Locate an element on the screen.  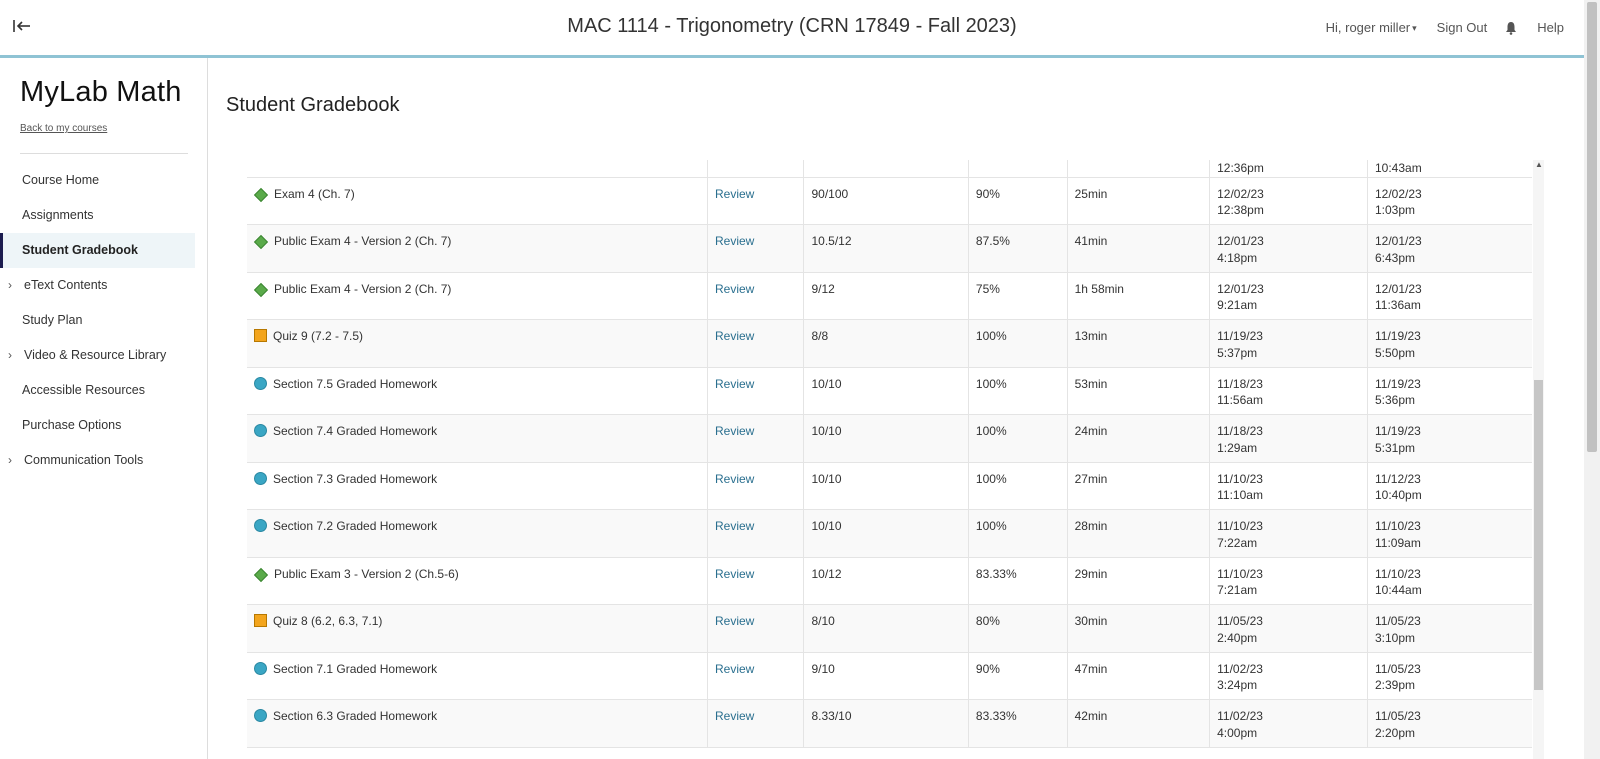
assignment-name-cell: Section 6.3 Graded Homework is located at coordinates (477, 723).